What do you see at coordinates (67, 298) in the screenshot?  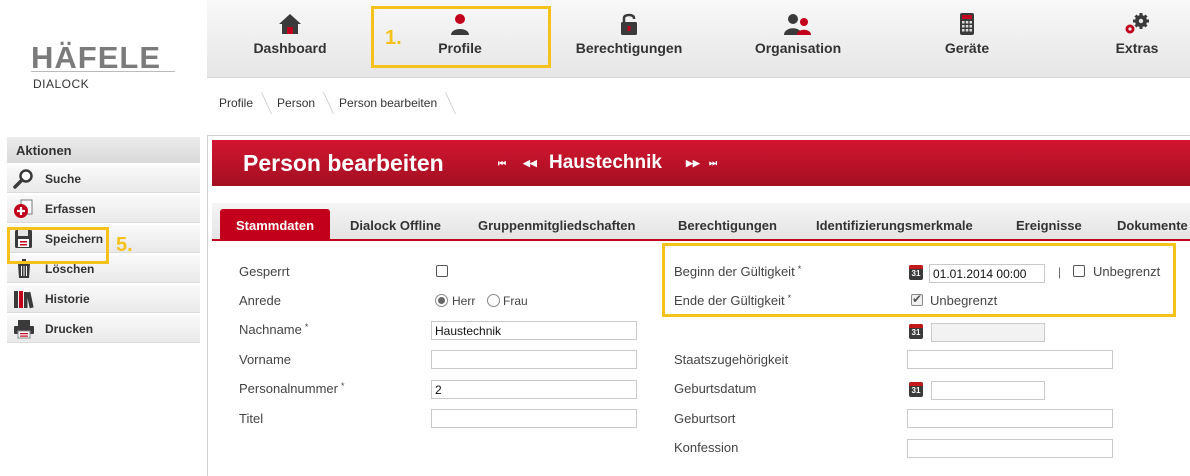 I see `sidebar-item-label: Historie` at bounding box center [67, 298].